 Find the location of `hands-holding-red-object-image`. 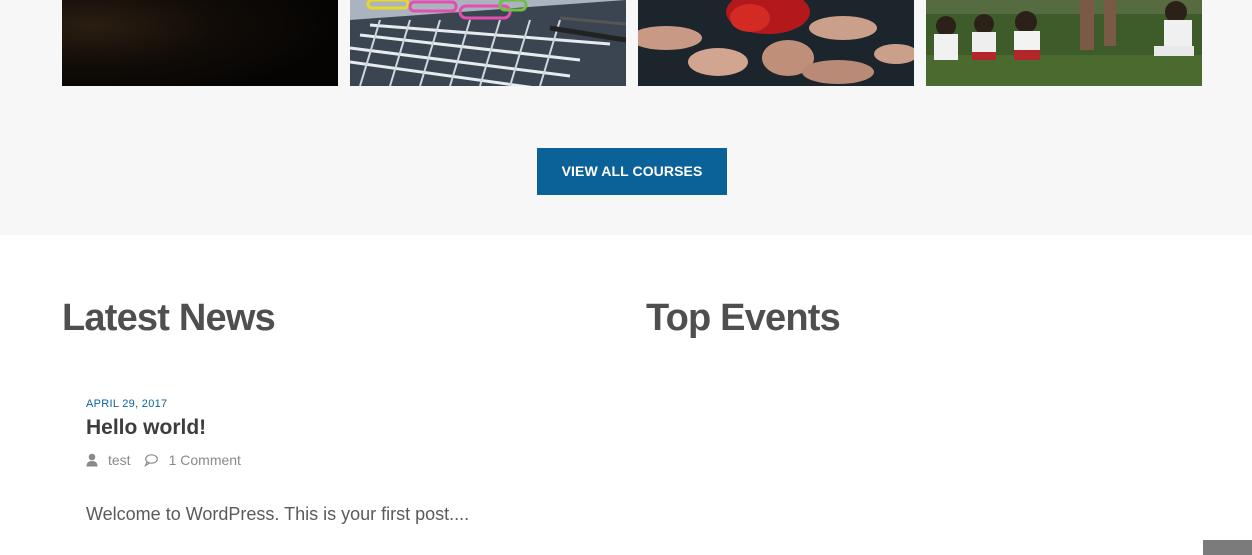

hands-holding-red-object-image is located at coordinates (776, 43).